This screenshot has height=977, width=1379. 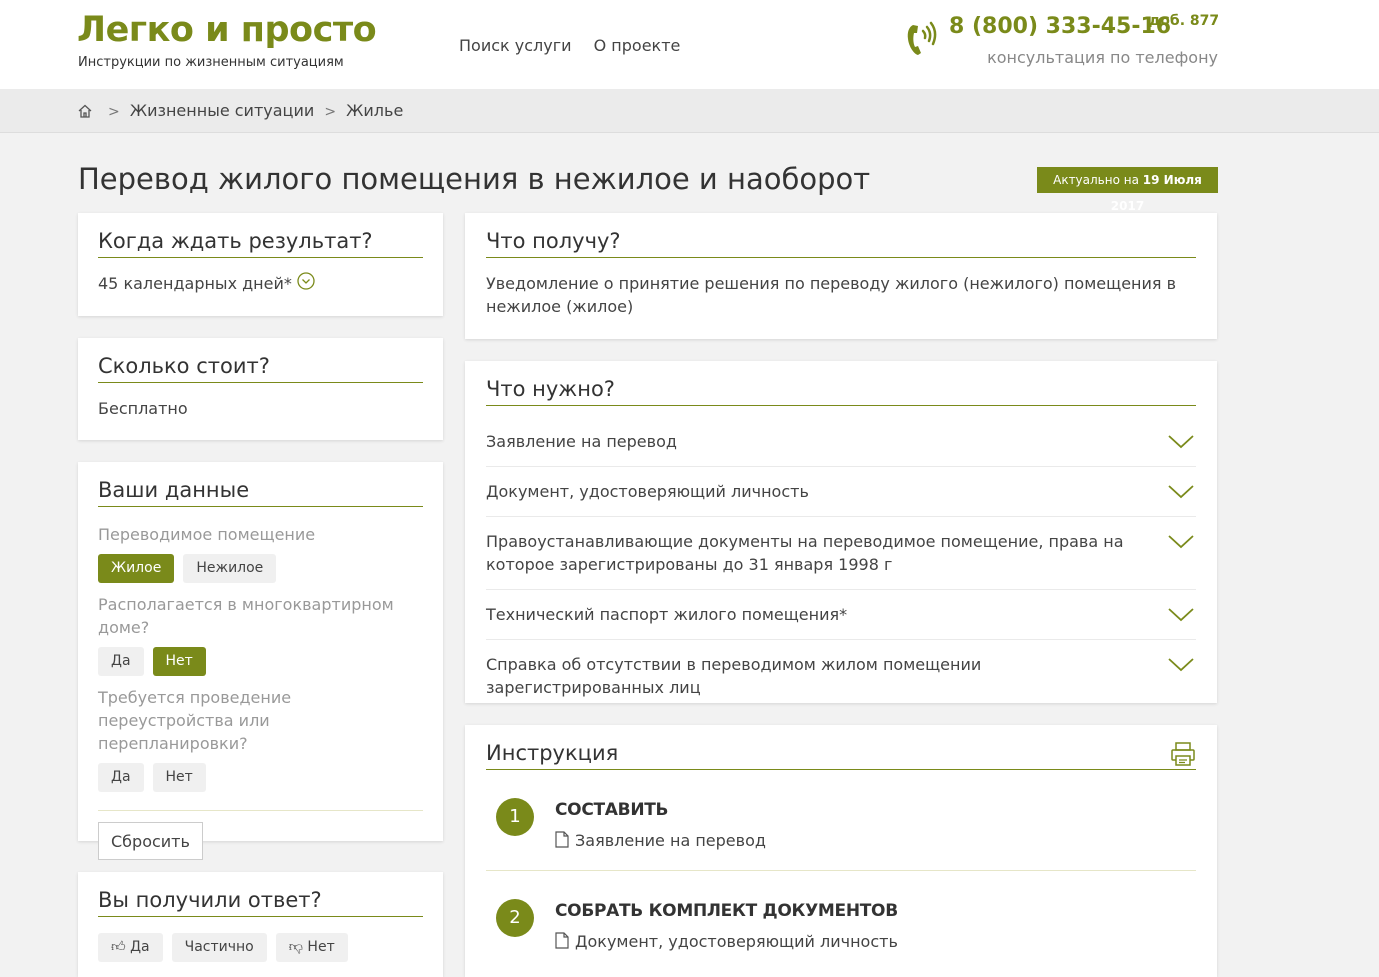 I want to click on phone-extension: доб. 877, so click(x=1184, y=21).